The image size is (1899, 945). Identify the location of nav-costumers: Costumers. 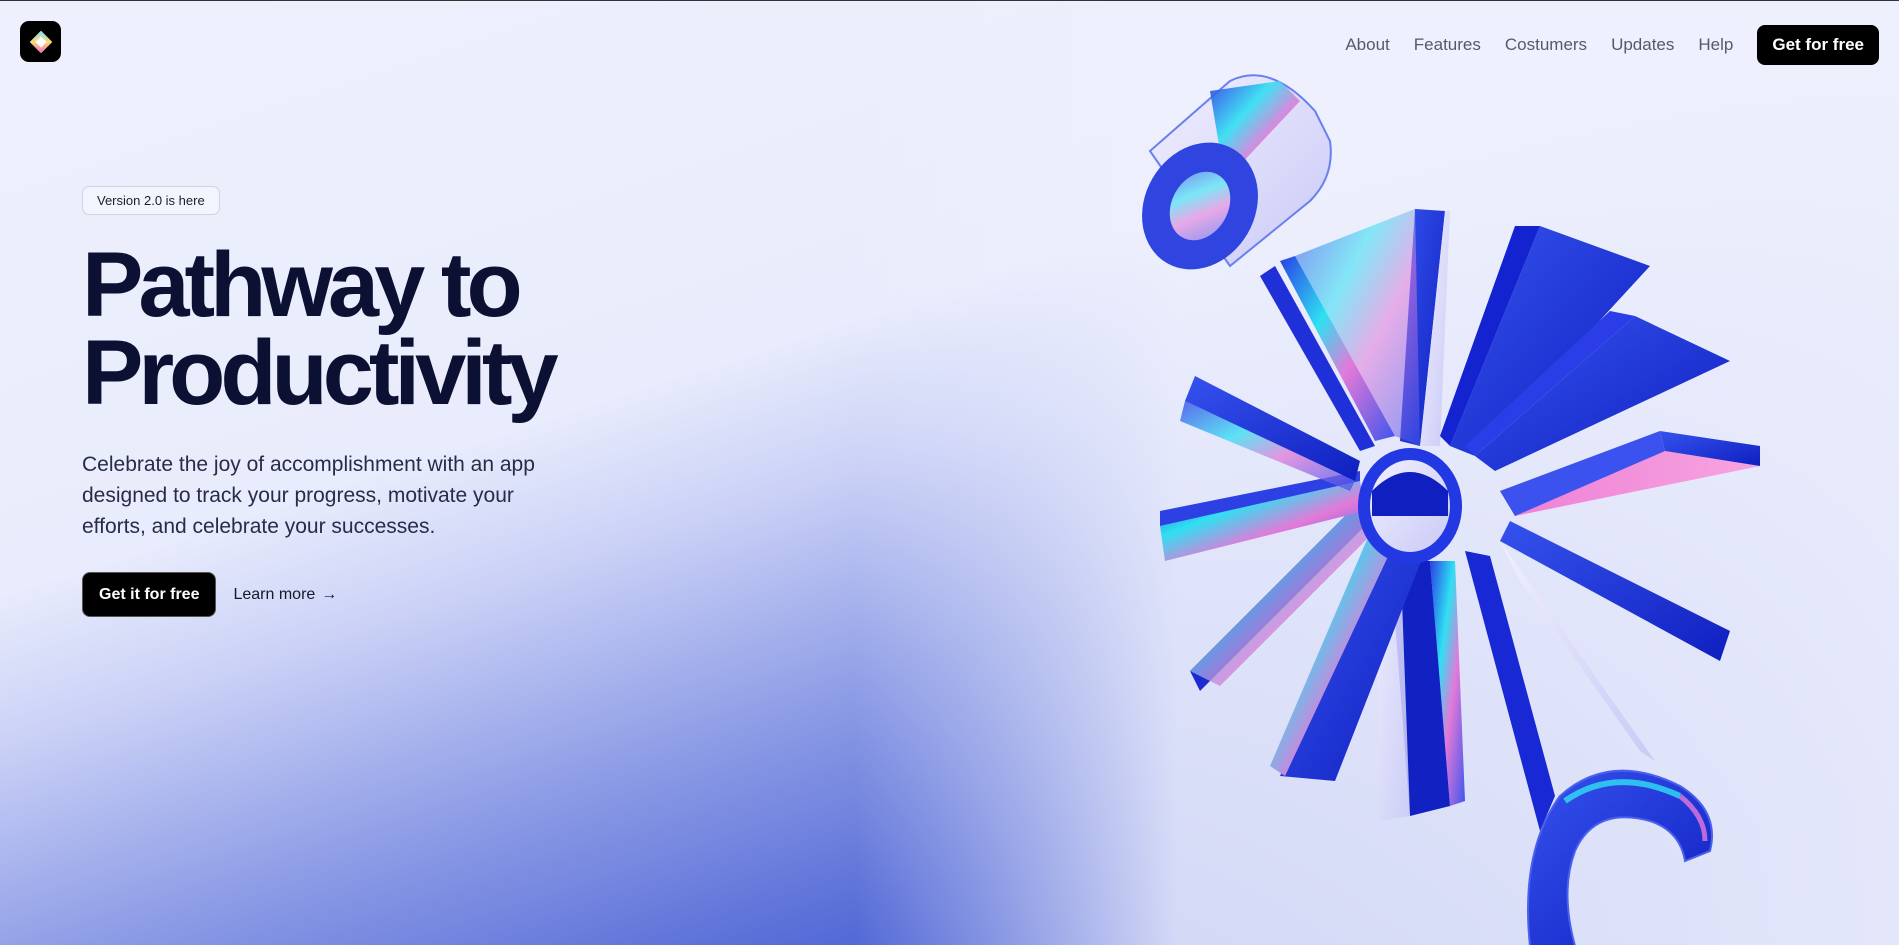
(1546, 45).